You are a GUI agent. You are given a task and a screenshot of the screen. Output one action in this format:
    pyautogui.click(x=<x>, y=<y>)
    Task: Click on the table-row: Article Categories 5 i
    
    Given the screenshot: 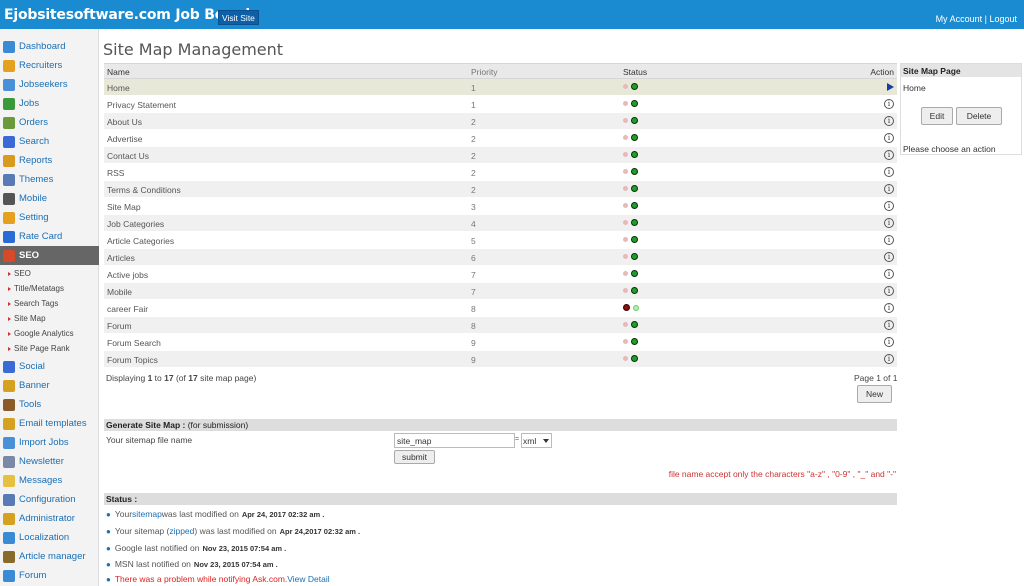 What is the action you would take?
    pyautogui.click(x=500, y=240)
    